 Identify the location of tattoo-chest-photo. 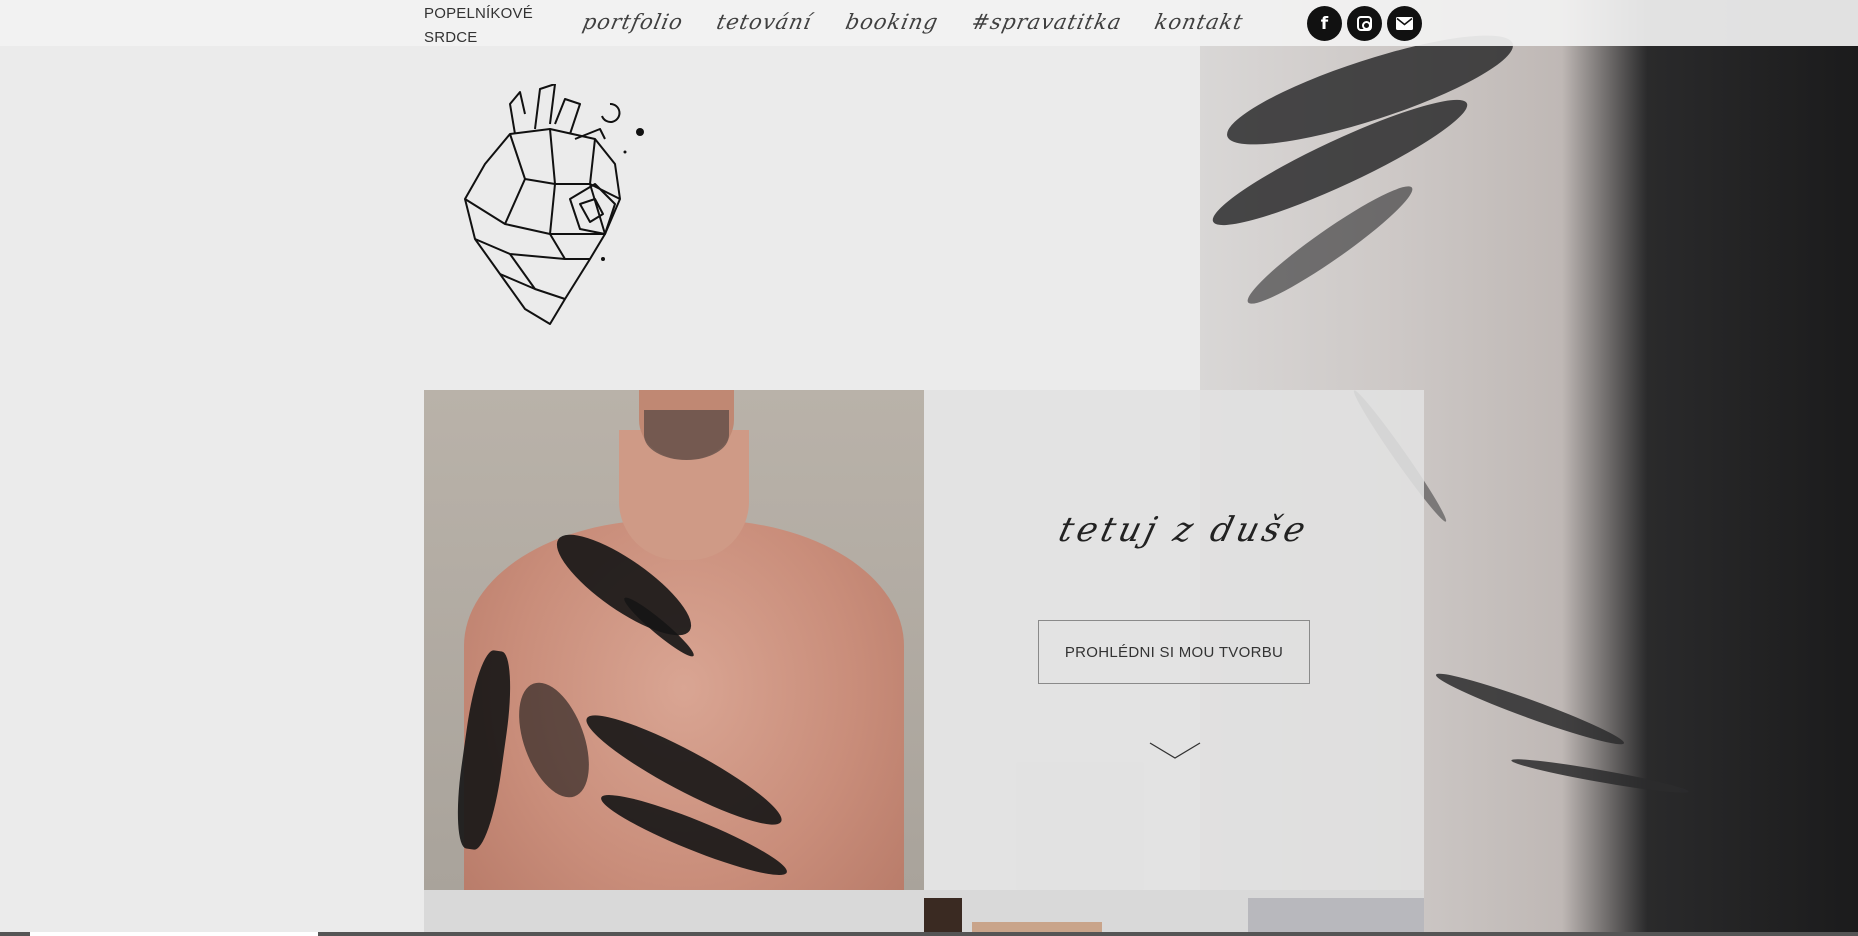
(674, 640).